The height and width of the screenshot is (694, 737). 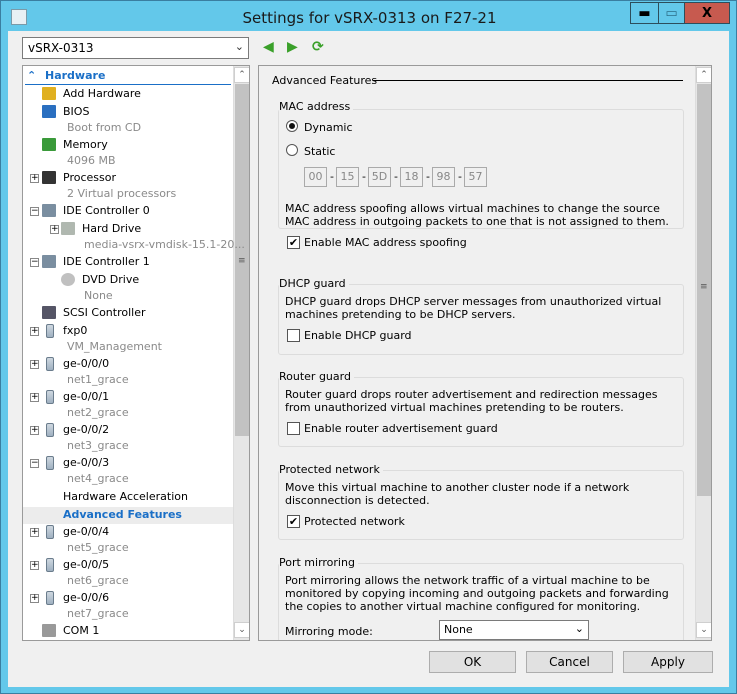 What do you see at coordinates (31, 76) in the screenshot?
I see `collapse-section-icon: ⌃` at bounding box center [31, 76].